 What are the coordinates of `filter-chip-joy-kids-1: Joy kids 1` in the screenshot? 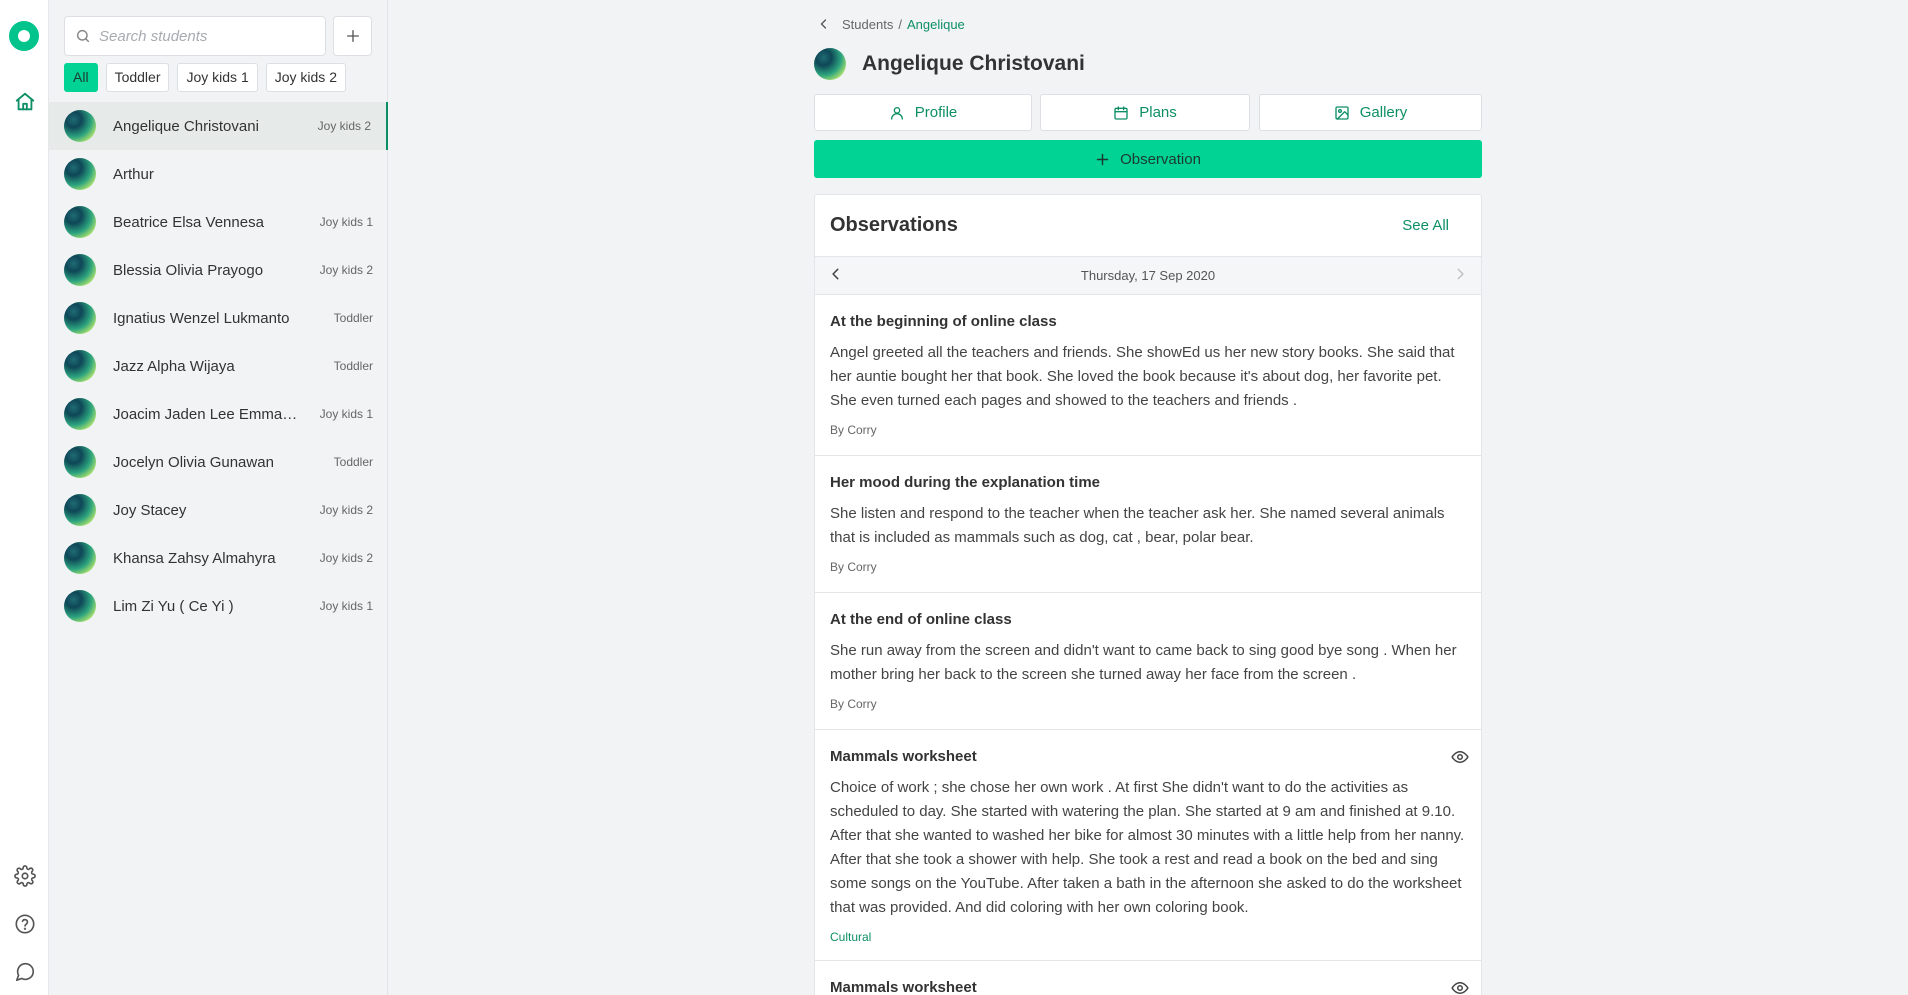 It's located at (217, 77).